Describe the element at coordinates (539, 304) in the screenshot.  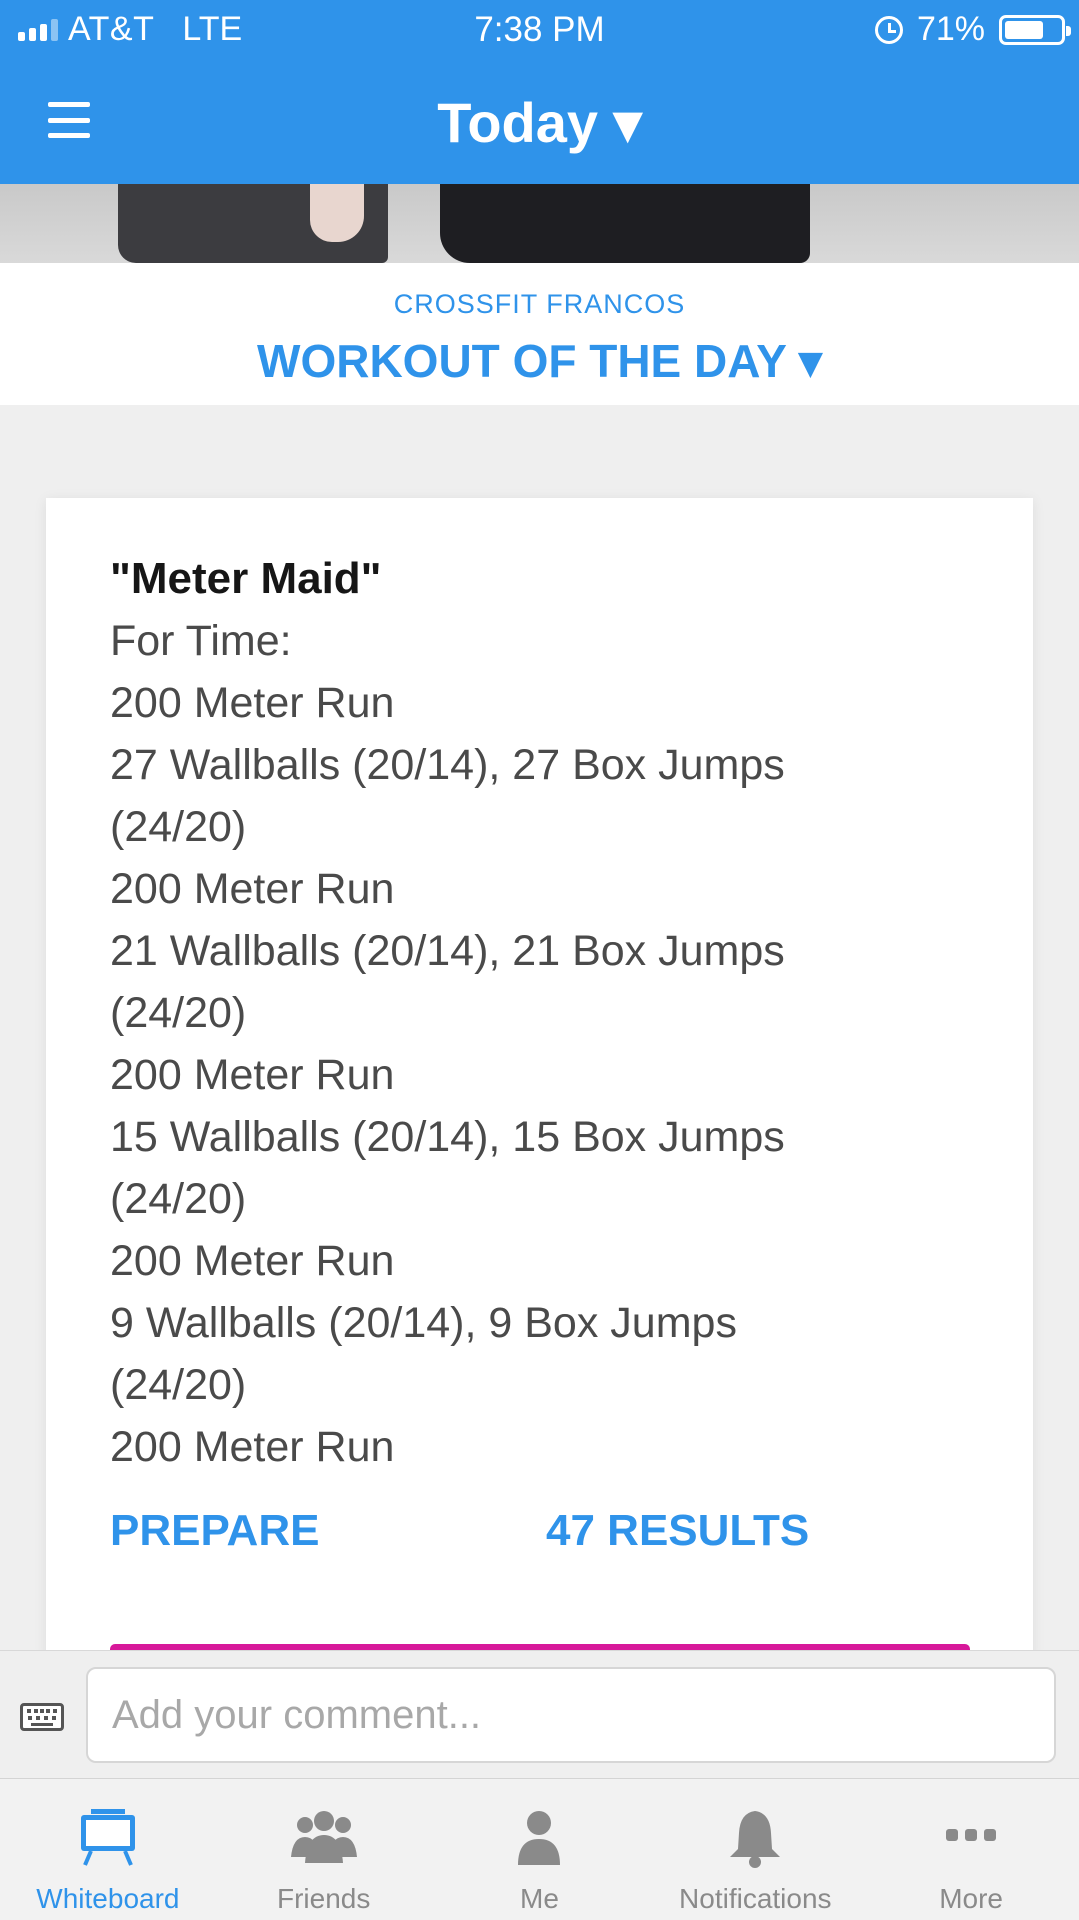
I see `gym-name: CROSSFIT FRANCOS` at that location.